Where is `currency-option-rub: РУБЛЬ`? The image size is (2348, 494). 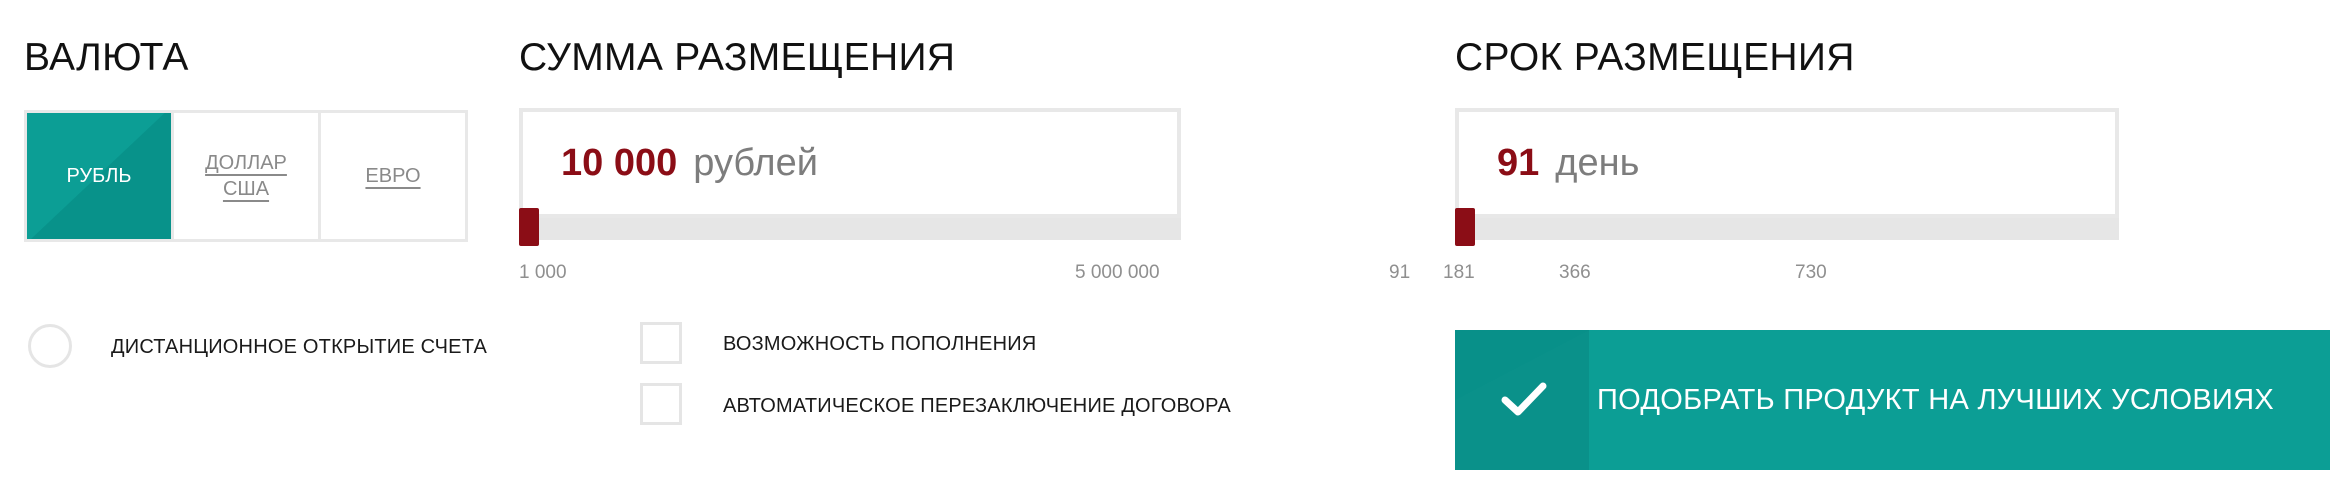 currency-option-rub: РУБЛЬ is located at coordinates (99, 176).